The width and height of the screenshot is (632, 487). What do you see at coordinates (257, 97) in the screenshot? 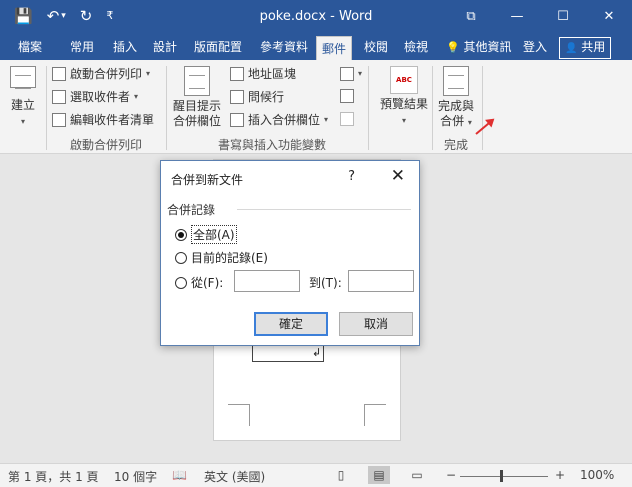
I see `greeting-line-button: 問候行` at bounding box center [257, 97].